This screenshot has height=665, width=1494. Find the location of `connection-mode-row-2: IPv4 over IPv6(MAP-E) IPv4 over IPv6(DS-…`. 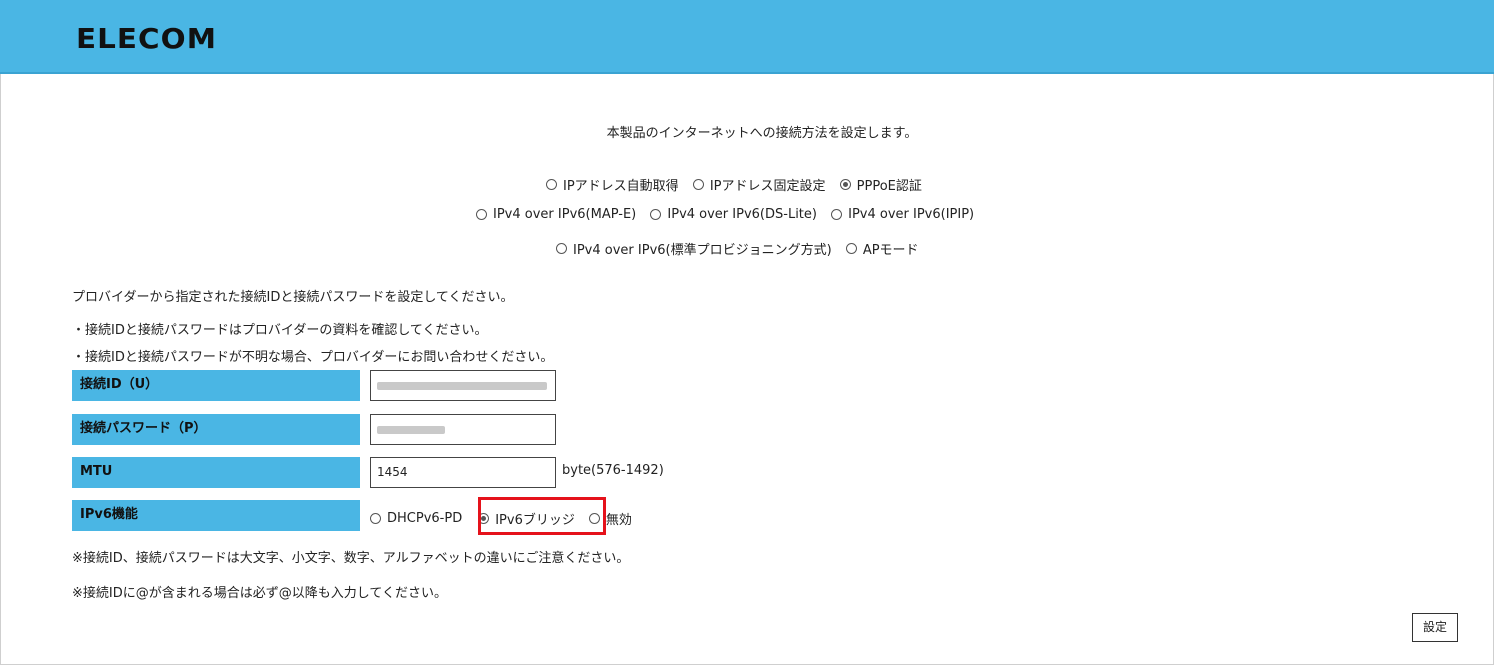

connection-mode-row-2: IPv4 over IPv6(MAP-E) IPv4 over IPv6(DS-… is located at coordinates (730, 215).